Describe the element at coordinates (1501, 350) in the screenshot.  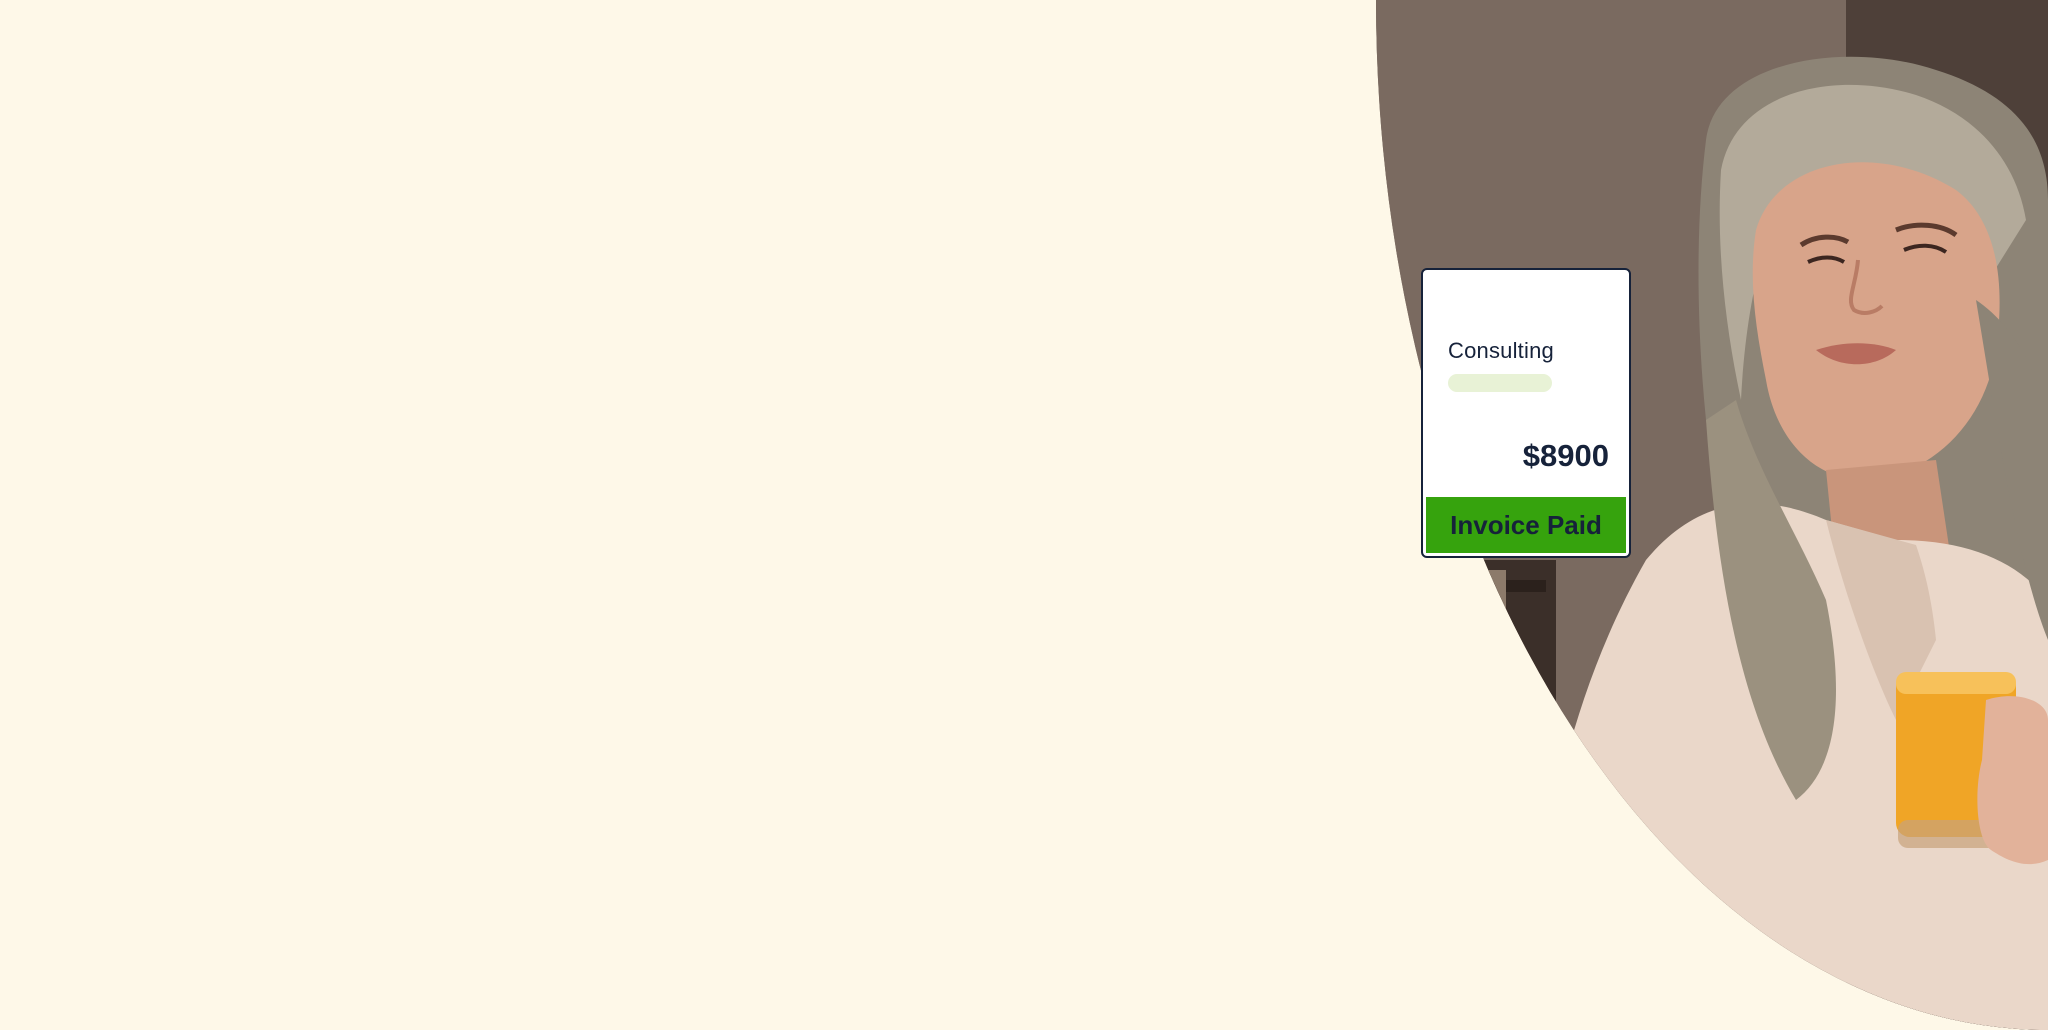
I see `invoice-category-label: Consulting` at that location.